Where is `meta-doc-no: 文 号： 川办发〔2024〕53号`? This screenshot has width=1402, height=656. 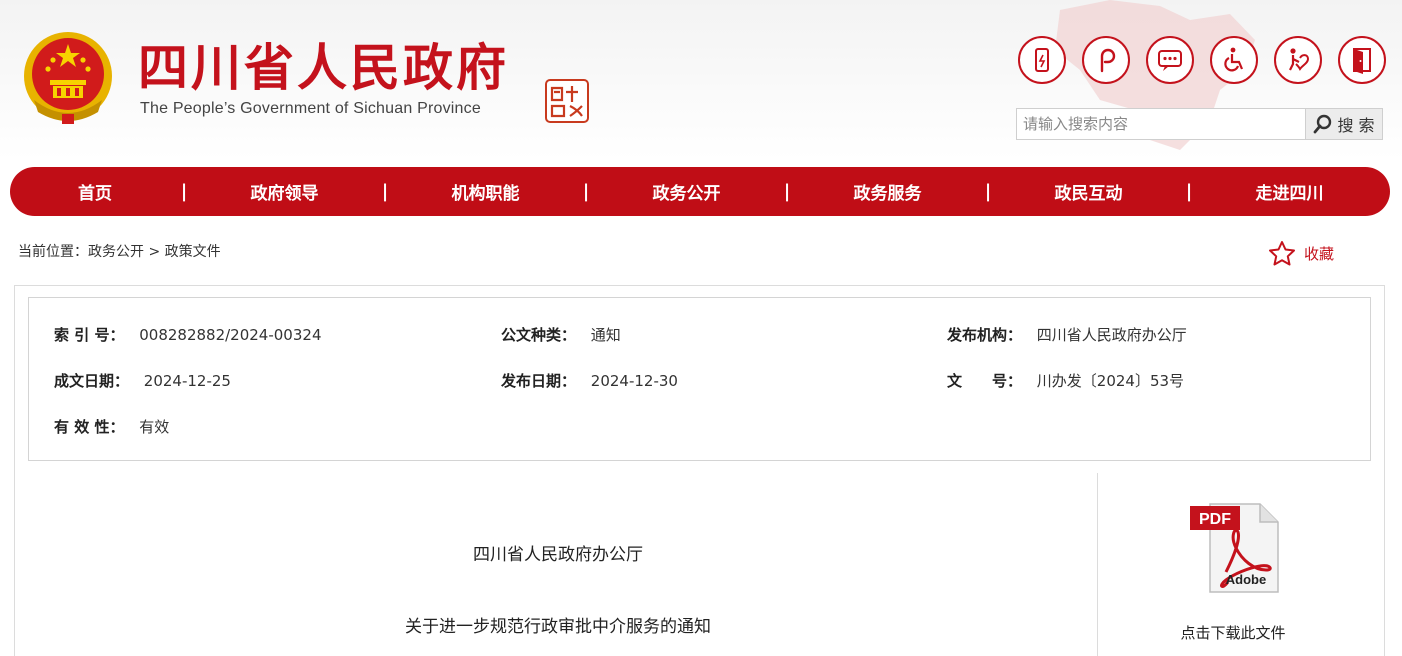 meta-doc-no: 文 号： 川办发〔2024〕53号 is located at coordinates (1065, 380).